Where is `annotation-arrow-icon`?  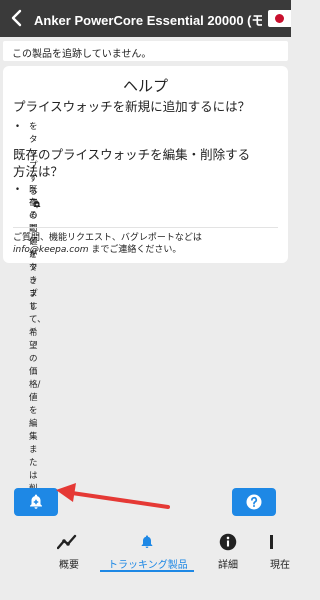
annotation-arrow-icon is located at coordinates (113, 496).